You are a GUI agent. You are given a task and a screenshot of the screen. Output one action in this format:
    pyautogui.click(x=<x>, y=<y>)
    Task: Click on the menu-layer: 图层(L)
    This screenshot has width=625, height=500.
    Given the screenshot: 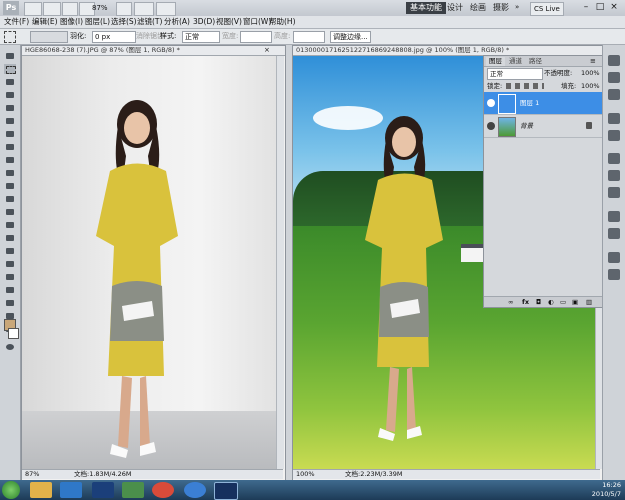 What is the action you would take?
    pyautogui.click(x=97, y=22)
    